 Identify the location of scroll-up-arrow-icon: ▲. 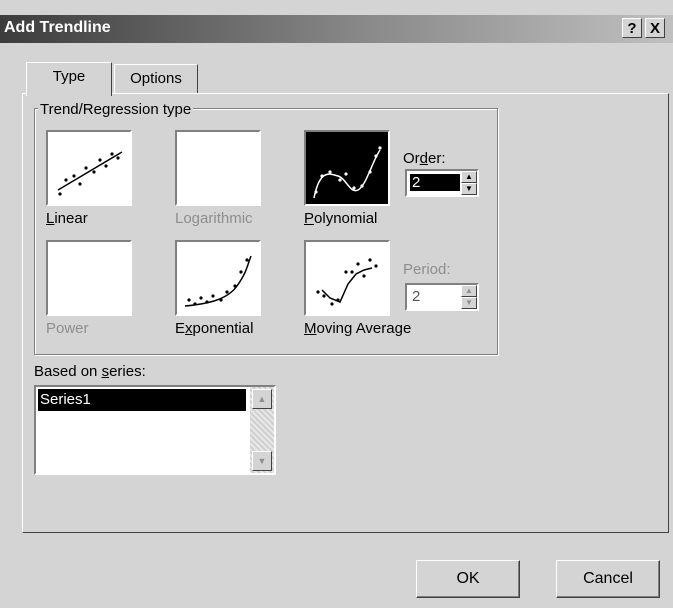
(262, 399).